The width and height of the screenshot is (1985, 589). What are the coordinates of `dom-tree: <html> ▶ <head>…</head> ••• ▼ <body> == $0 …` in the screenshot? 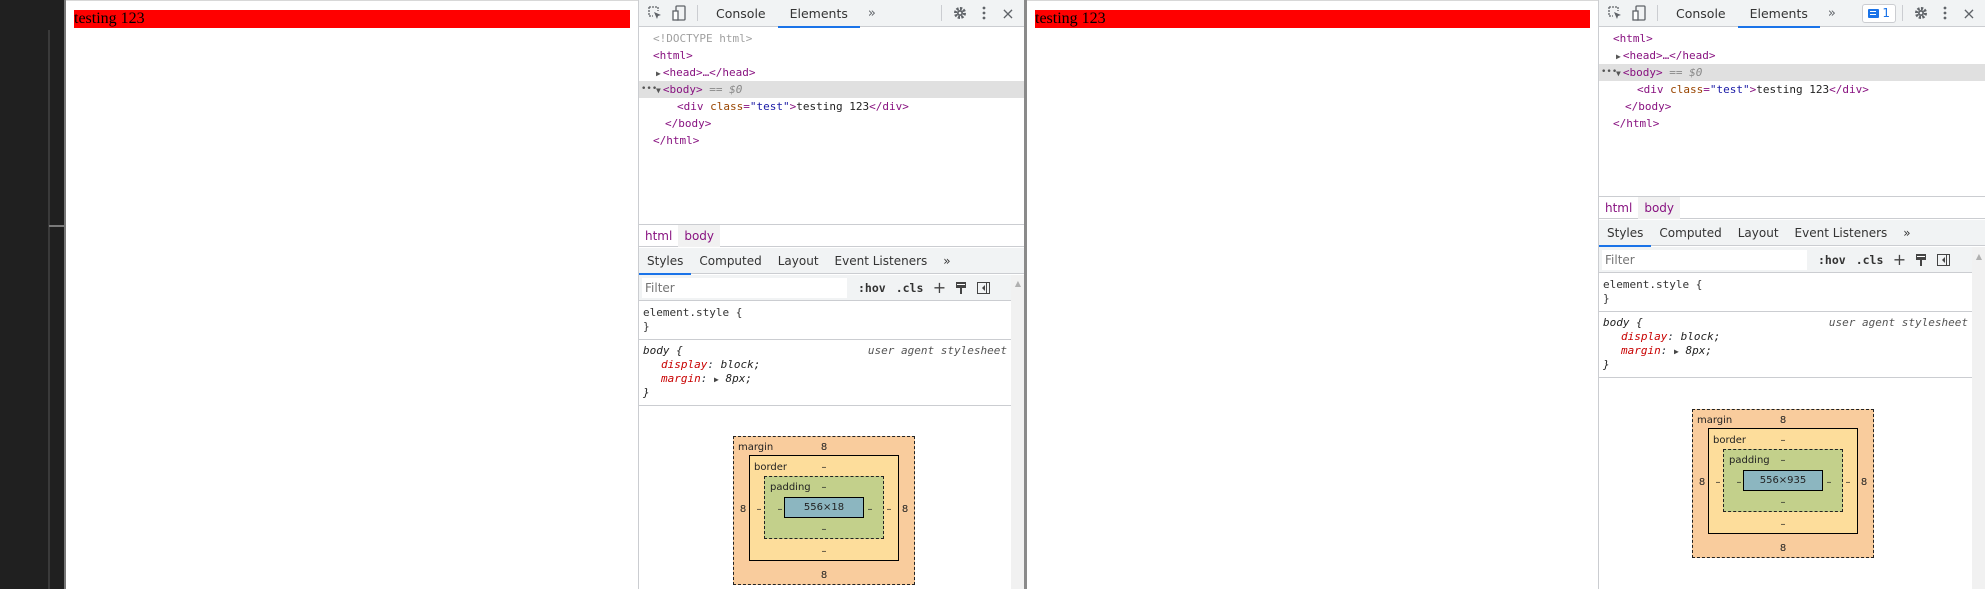 It's located at (1792, 81).